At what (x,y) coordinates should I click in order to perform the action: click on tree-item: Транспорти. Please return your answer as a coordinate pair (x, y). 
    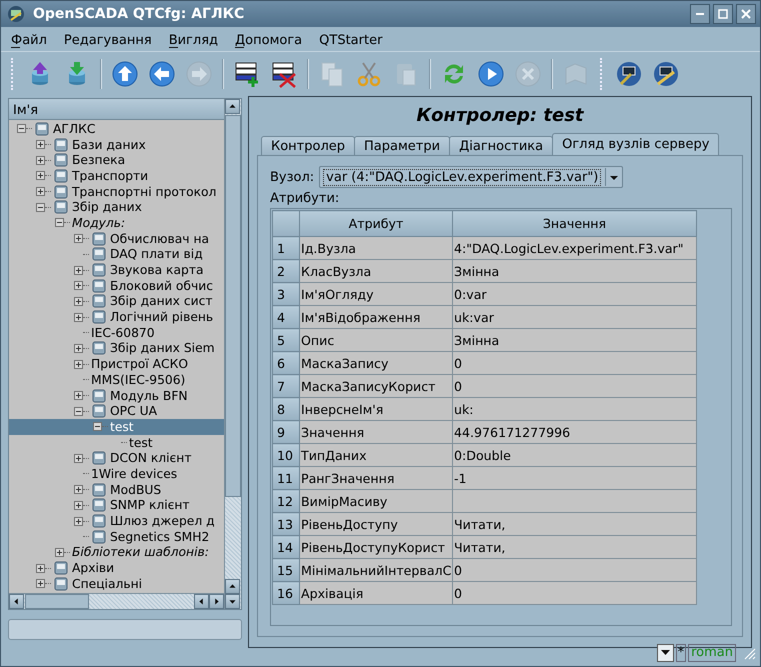
    Looking at the image, I should click on (116, 176).